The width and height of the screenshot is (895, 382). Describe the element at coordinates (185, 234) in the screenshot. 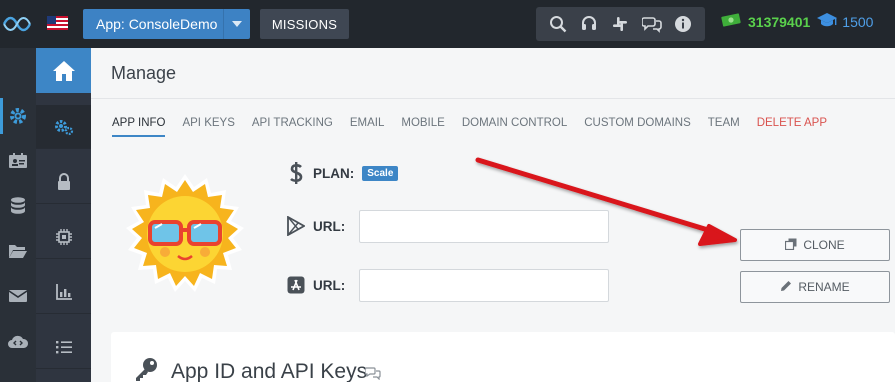

I see `app-avatar` at that location.